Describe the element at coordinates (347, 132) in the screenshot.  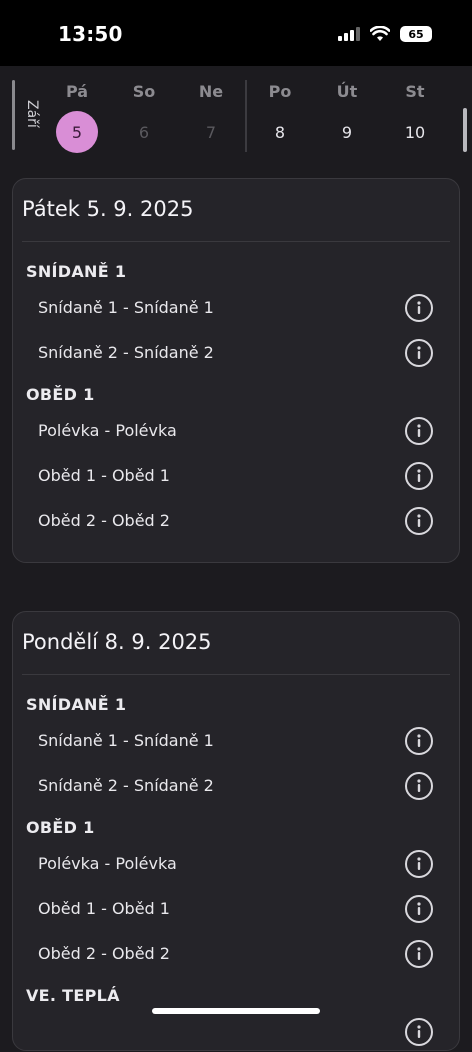
I see `day-number: 9` at that location.